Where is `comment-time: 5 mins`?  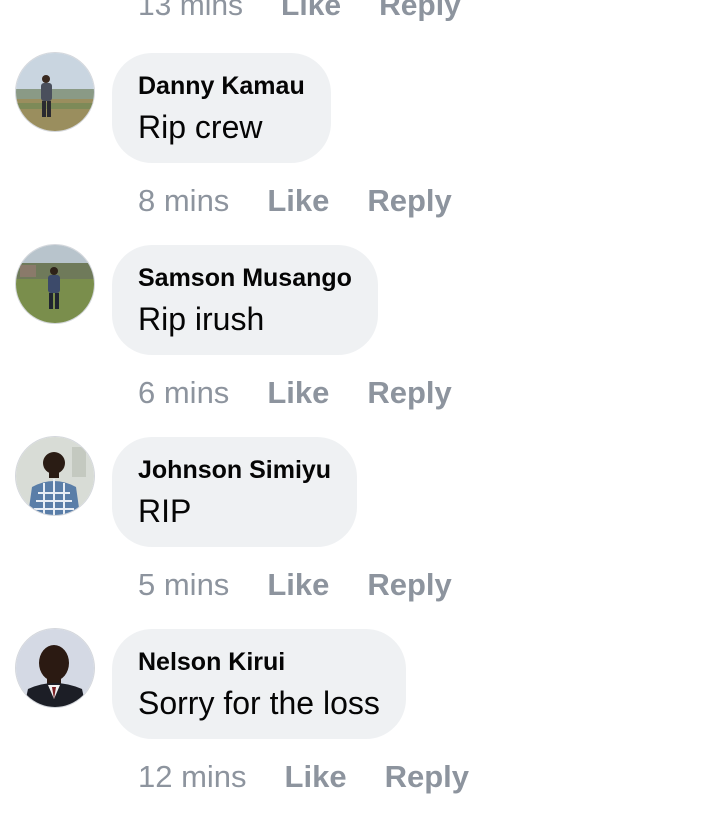 comment-time: 5 mins is located at coordinates (183, 585).